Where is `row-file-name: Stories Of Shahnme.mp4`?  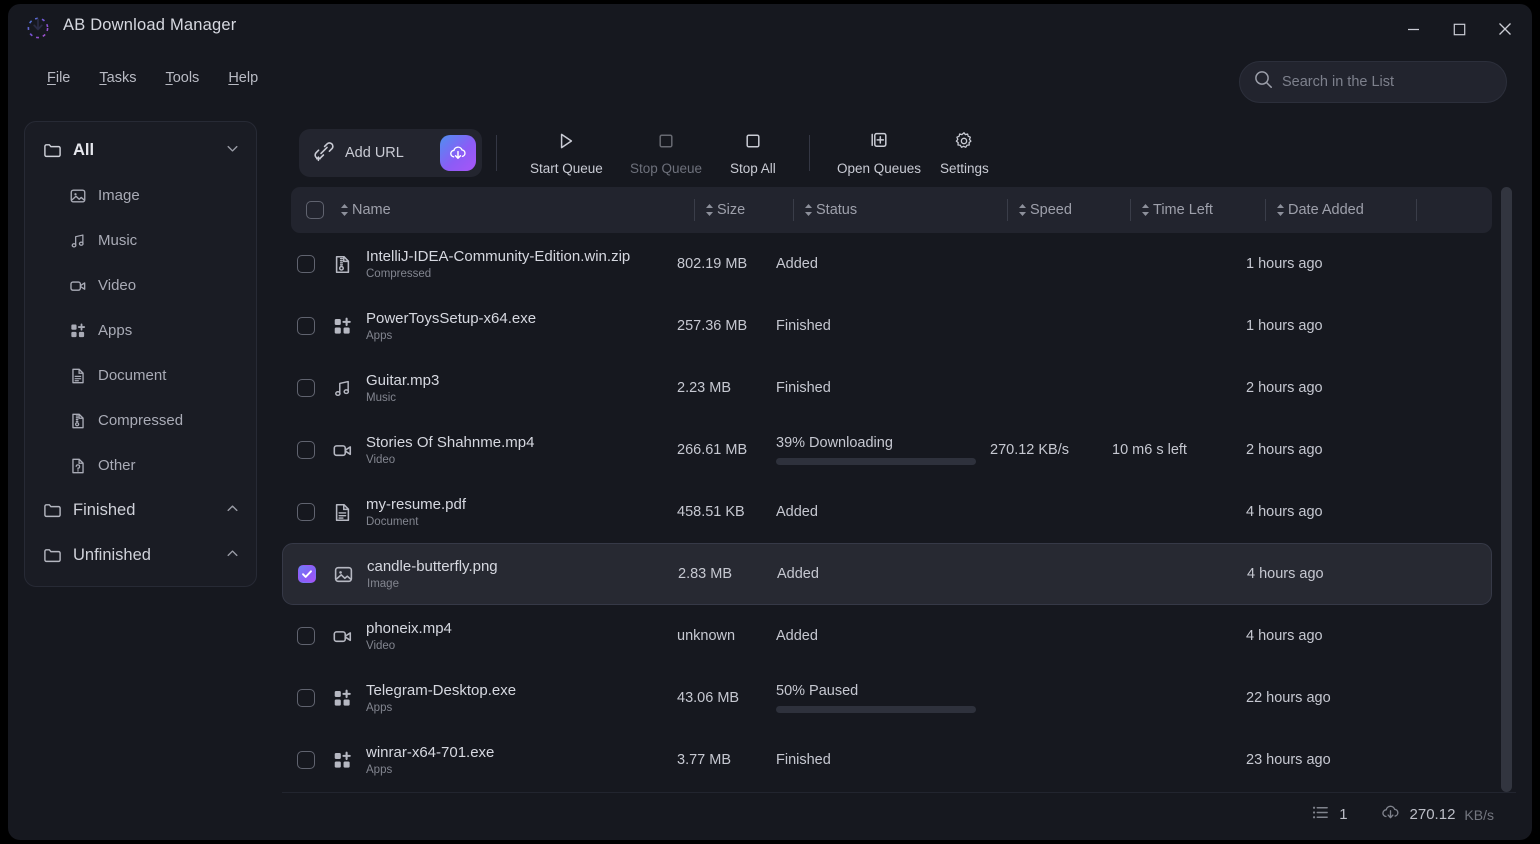
row-file-name: Stories Of Shahnme.mp4 is located at coordinates (450, 442).